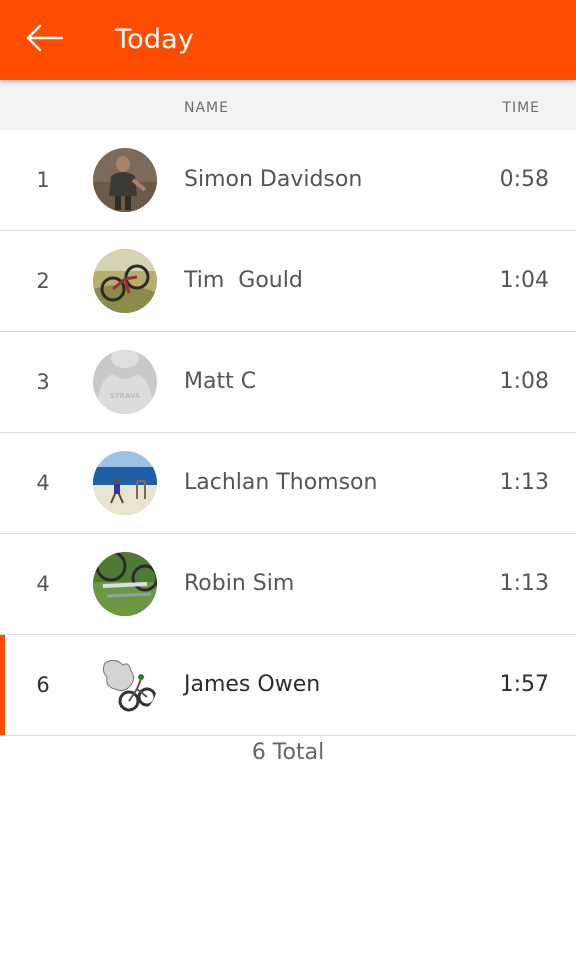 Image resolution: width=576 pixels, height=978 pixels. I want to click on rank-label: 2, so click(43, 281).